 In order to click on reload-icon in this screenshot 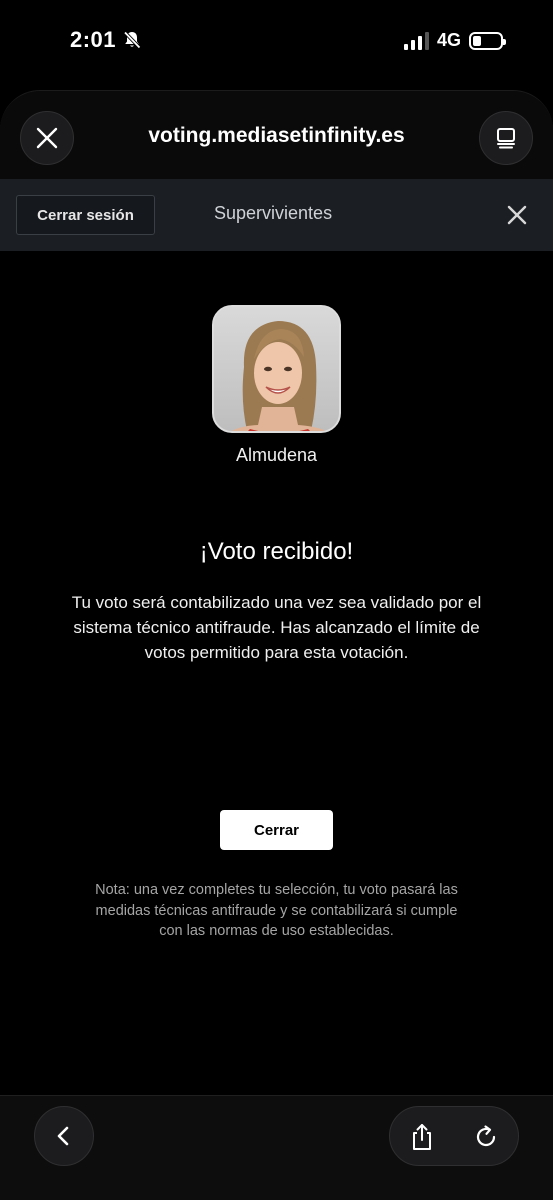, I will do `click(486, 1136)`.